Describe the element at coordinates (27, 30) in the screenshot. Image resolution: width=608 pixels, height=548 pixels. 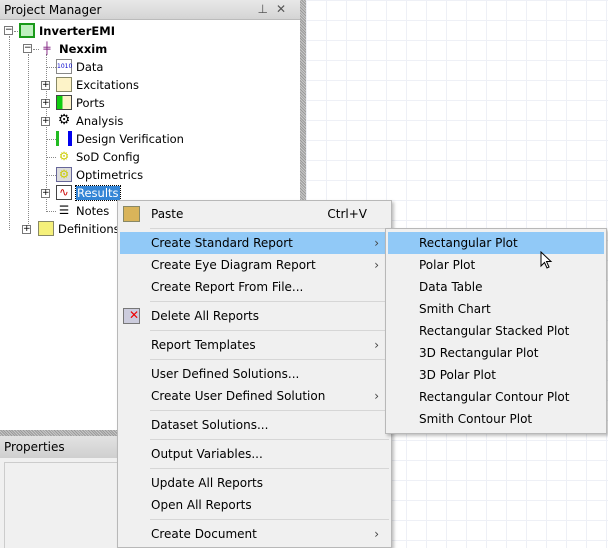
I see `project-icon` at that location.